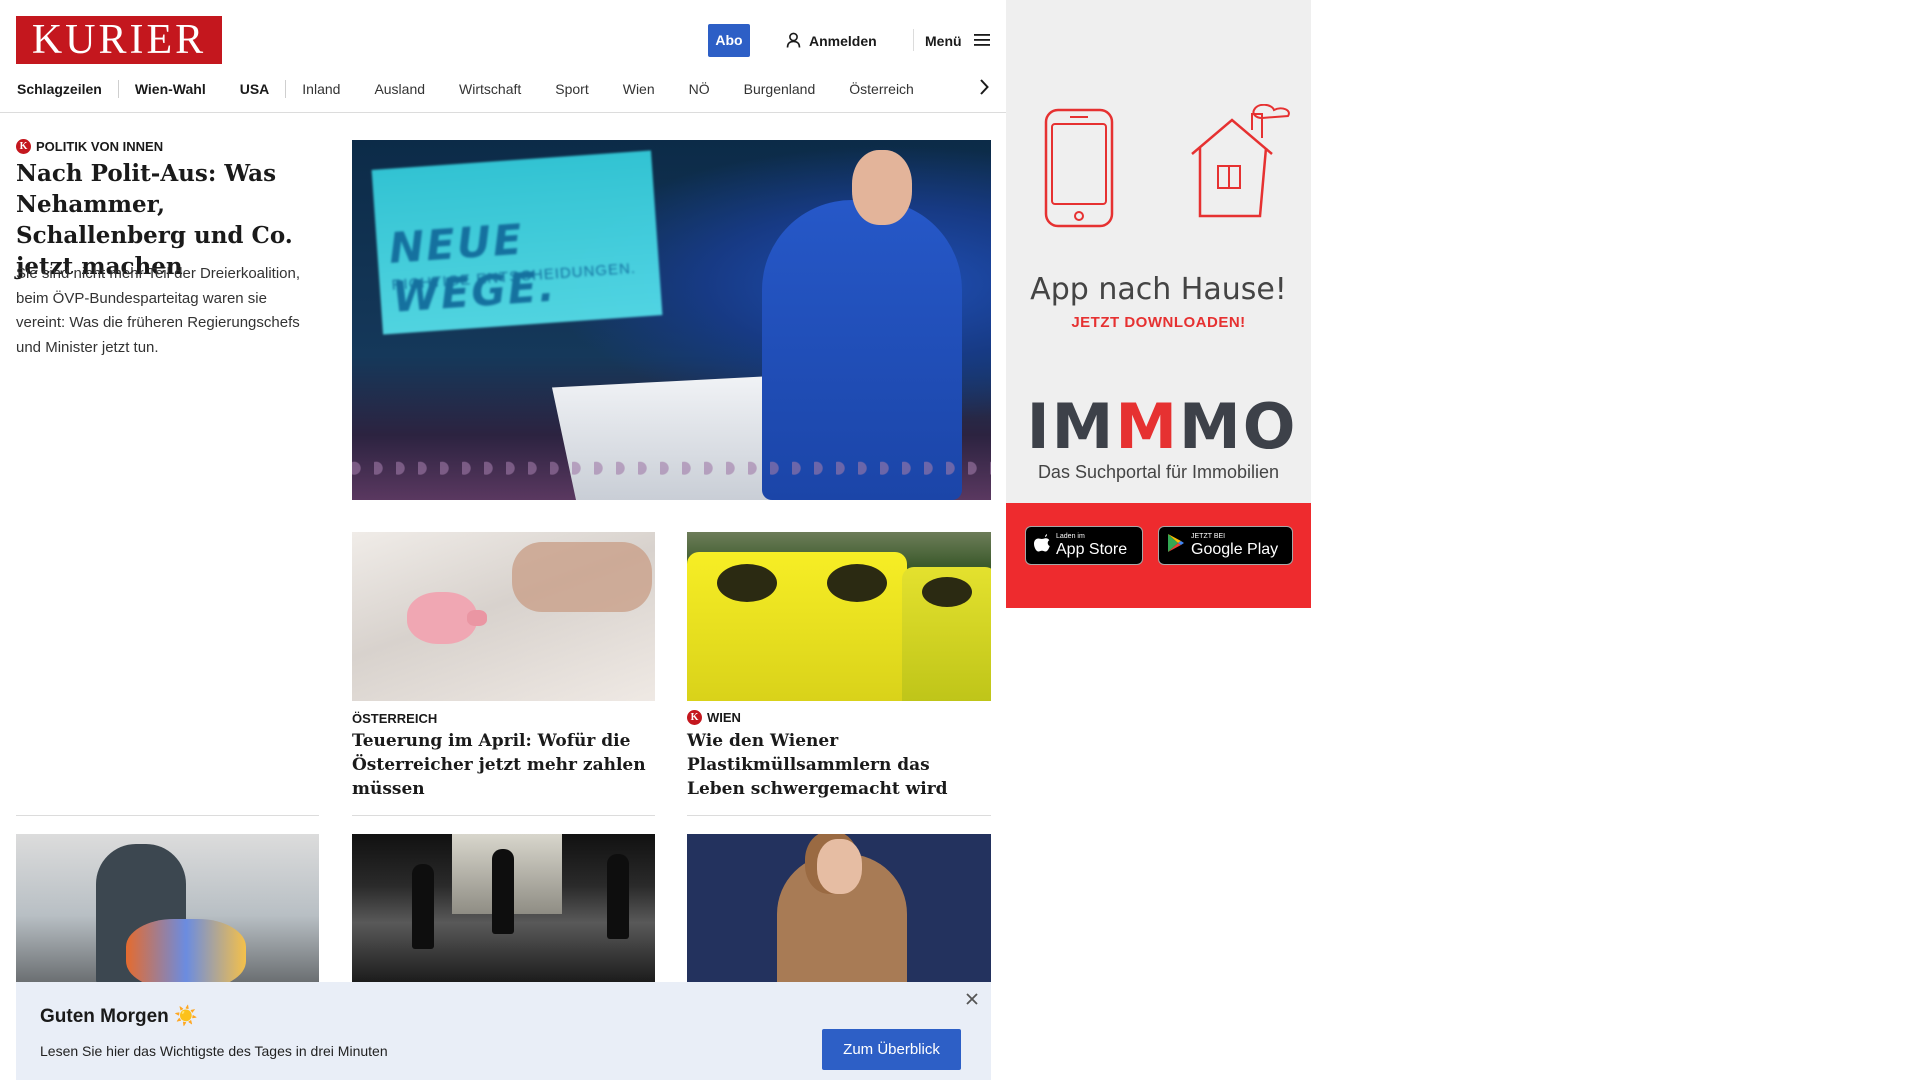 This screenshot has height=1080, width=1920. Describe the element at coordinates (1158, 322) in the screenshot. I see `ad-subtitle: JETZT DOWNLOADEN!` at that location.